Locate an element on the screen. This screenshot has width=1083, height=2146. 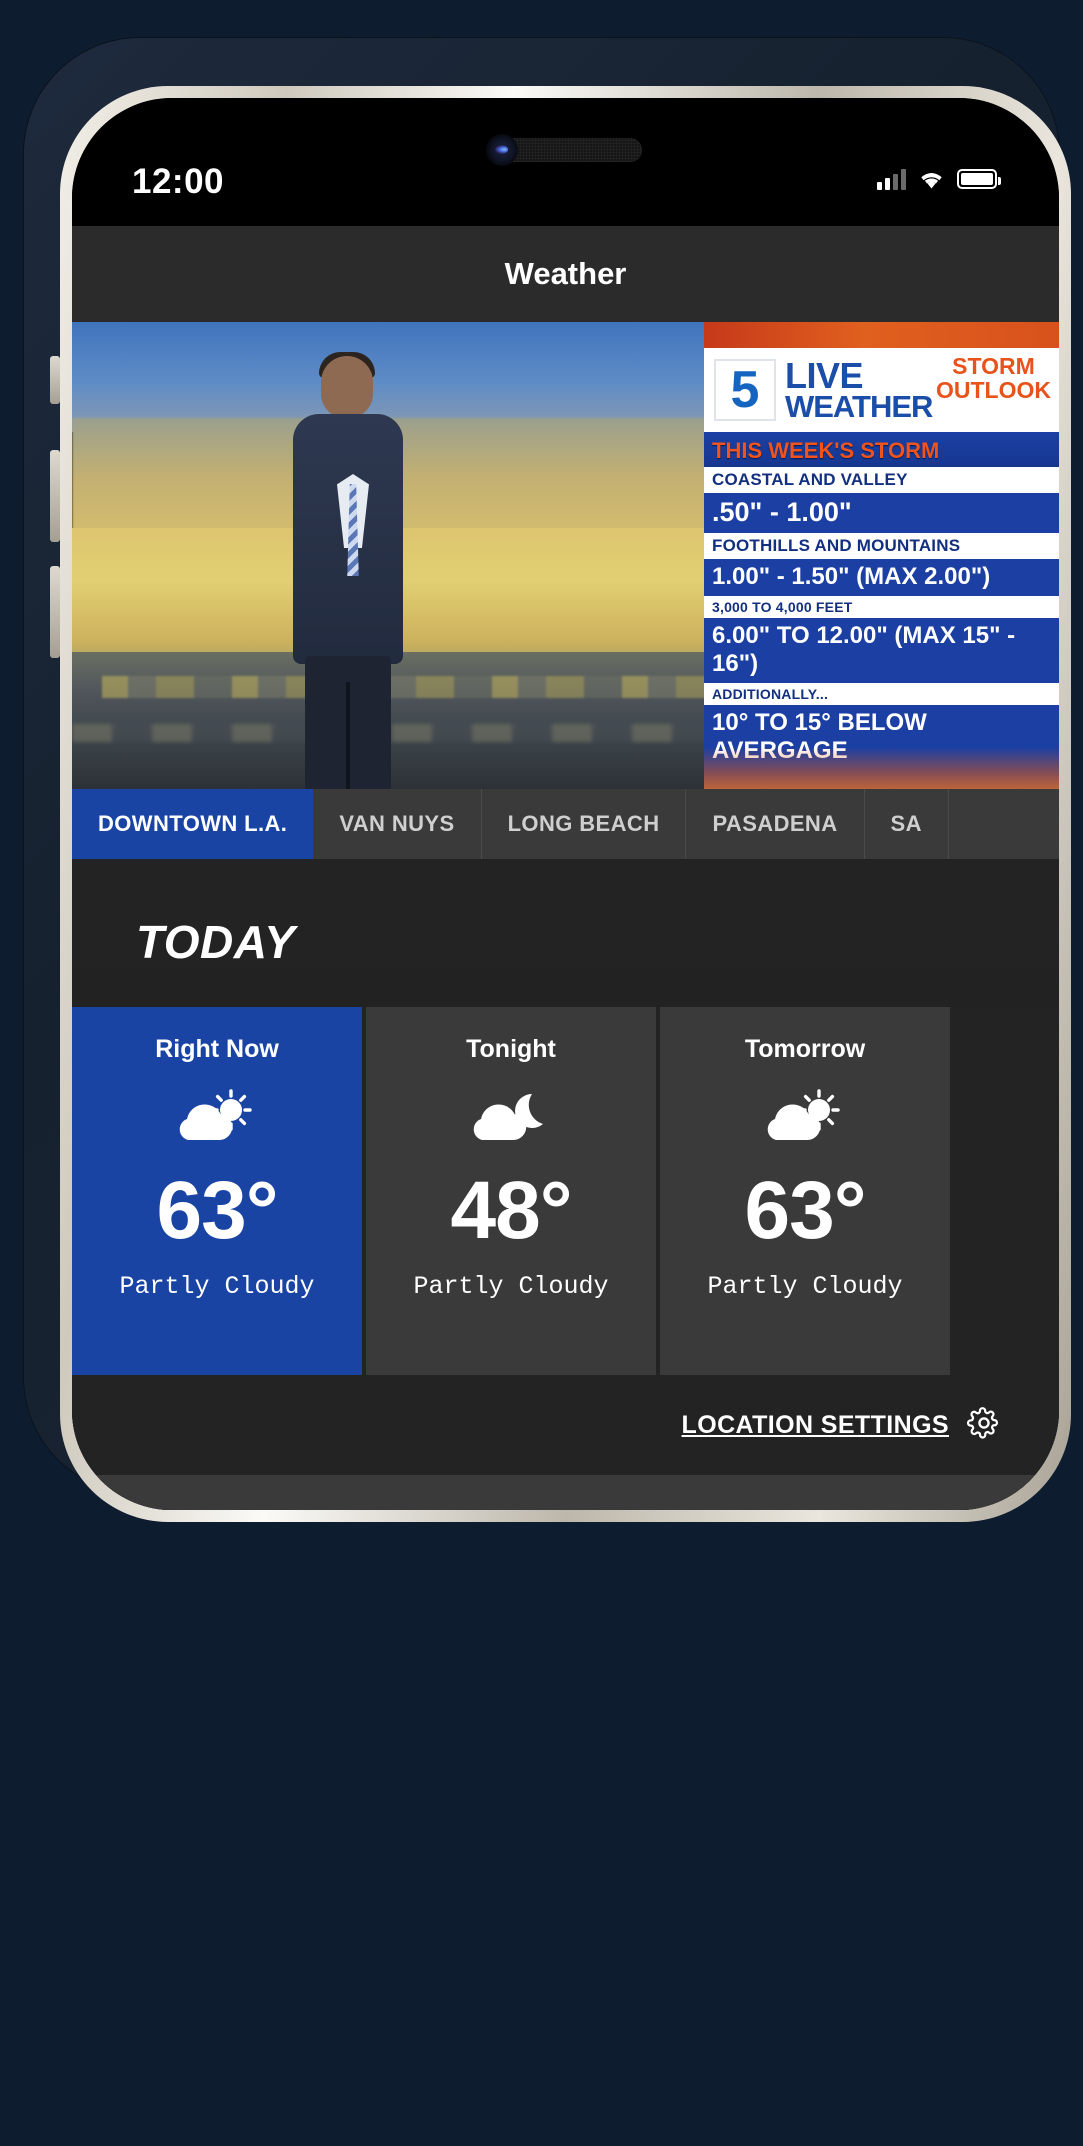
today-heading: TODAY is located at coordinates (216, 942).